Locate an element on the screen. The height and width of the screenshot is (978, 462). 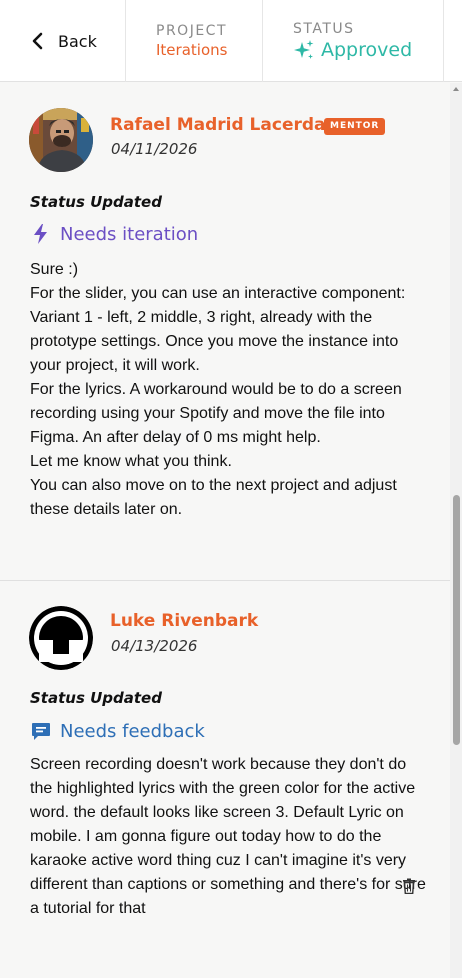
sparkle-icon is located at coordinates (304, 49).